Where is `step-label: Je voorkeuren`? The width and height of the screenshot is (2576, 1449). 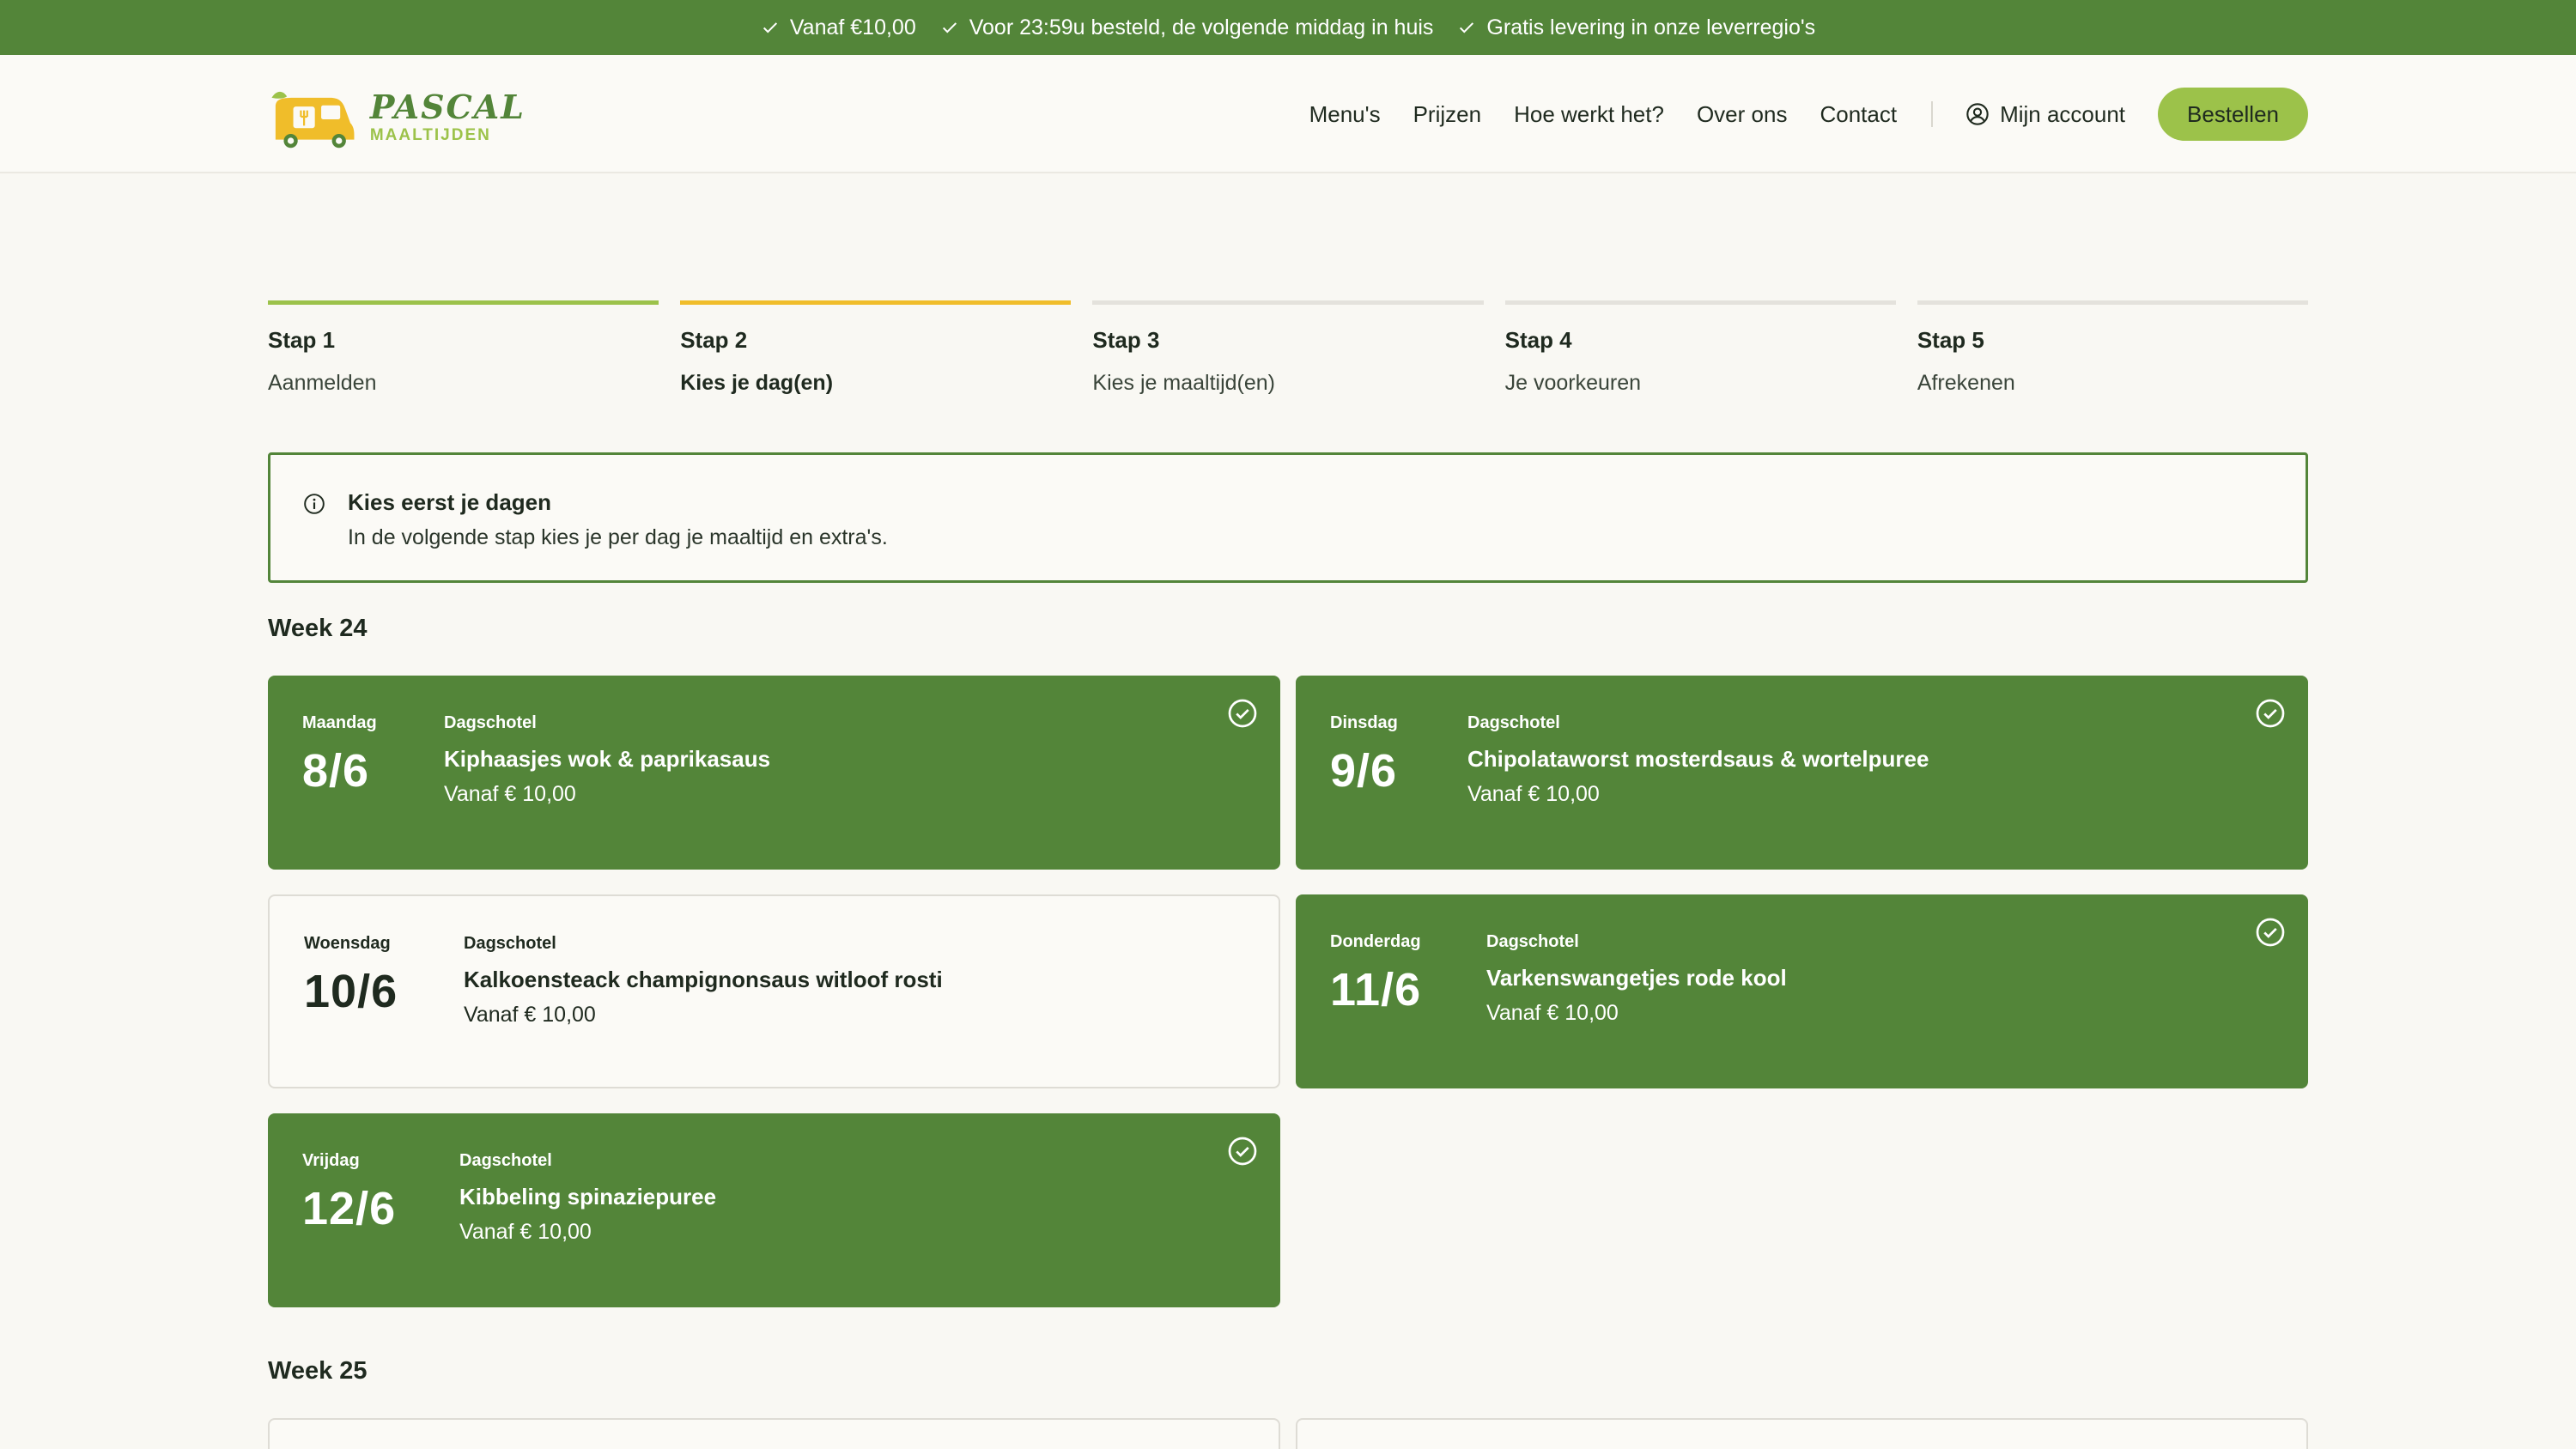 step-label: Je voorkeuren is located at coordinates (1573, 383).